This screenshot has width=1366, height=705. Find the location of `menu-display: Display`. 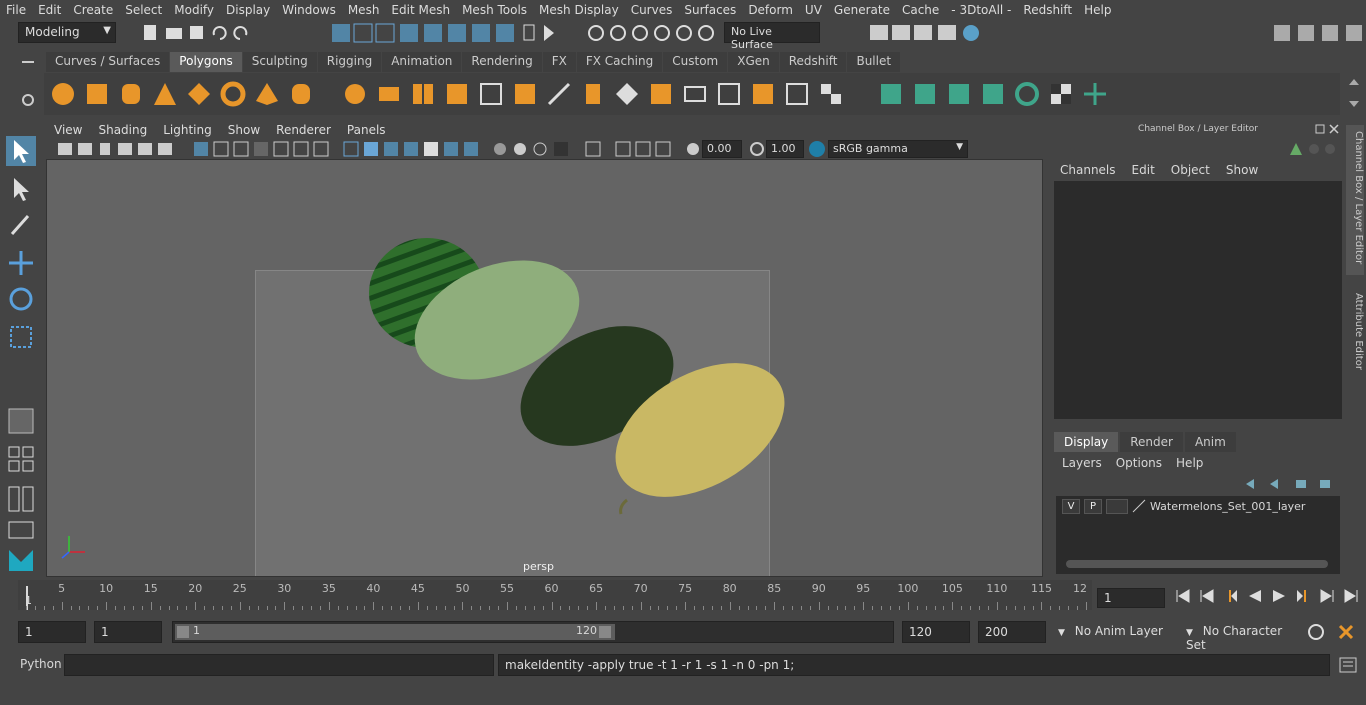

menu-display: Display is located at coordinates (248, 10).